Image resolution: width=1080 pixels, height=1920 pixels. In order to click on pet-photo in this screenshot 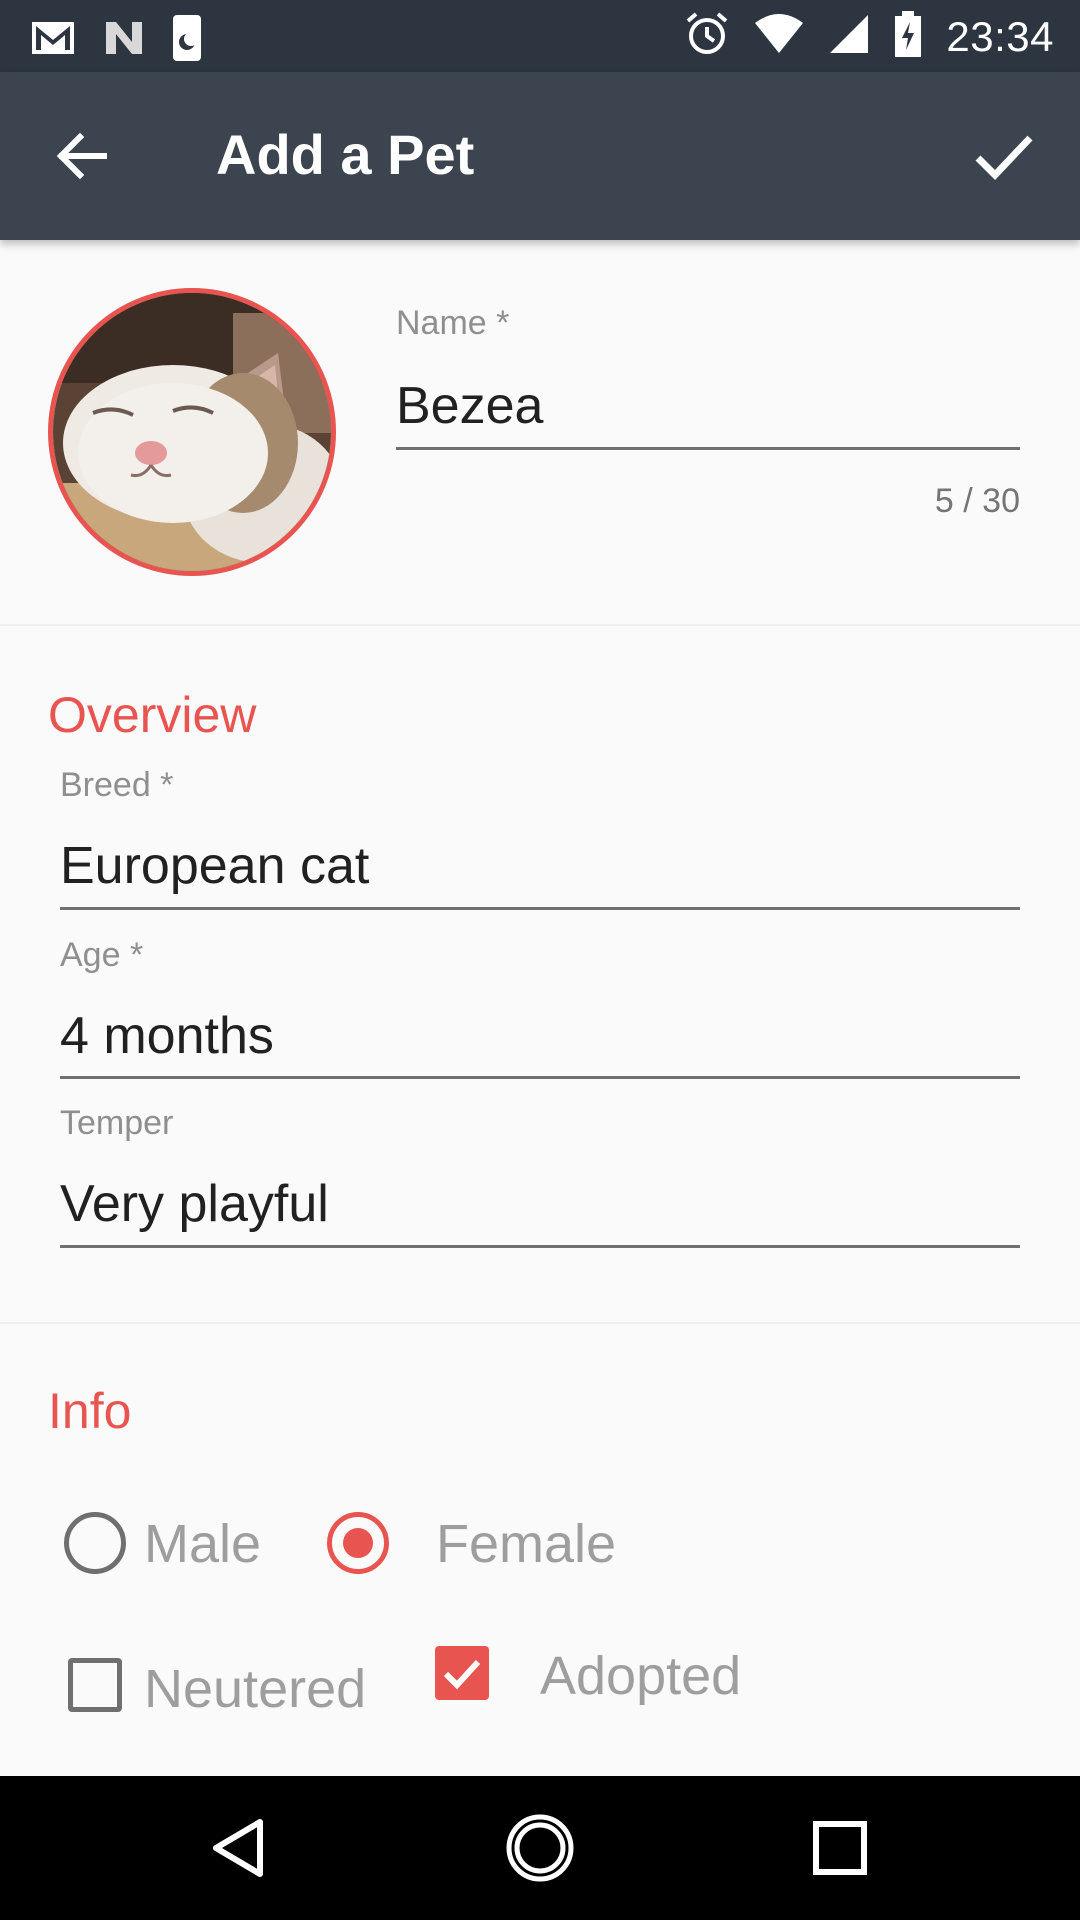, I will do `click(192, 432)`.